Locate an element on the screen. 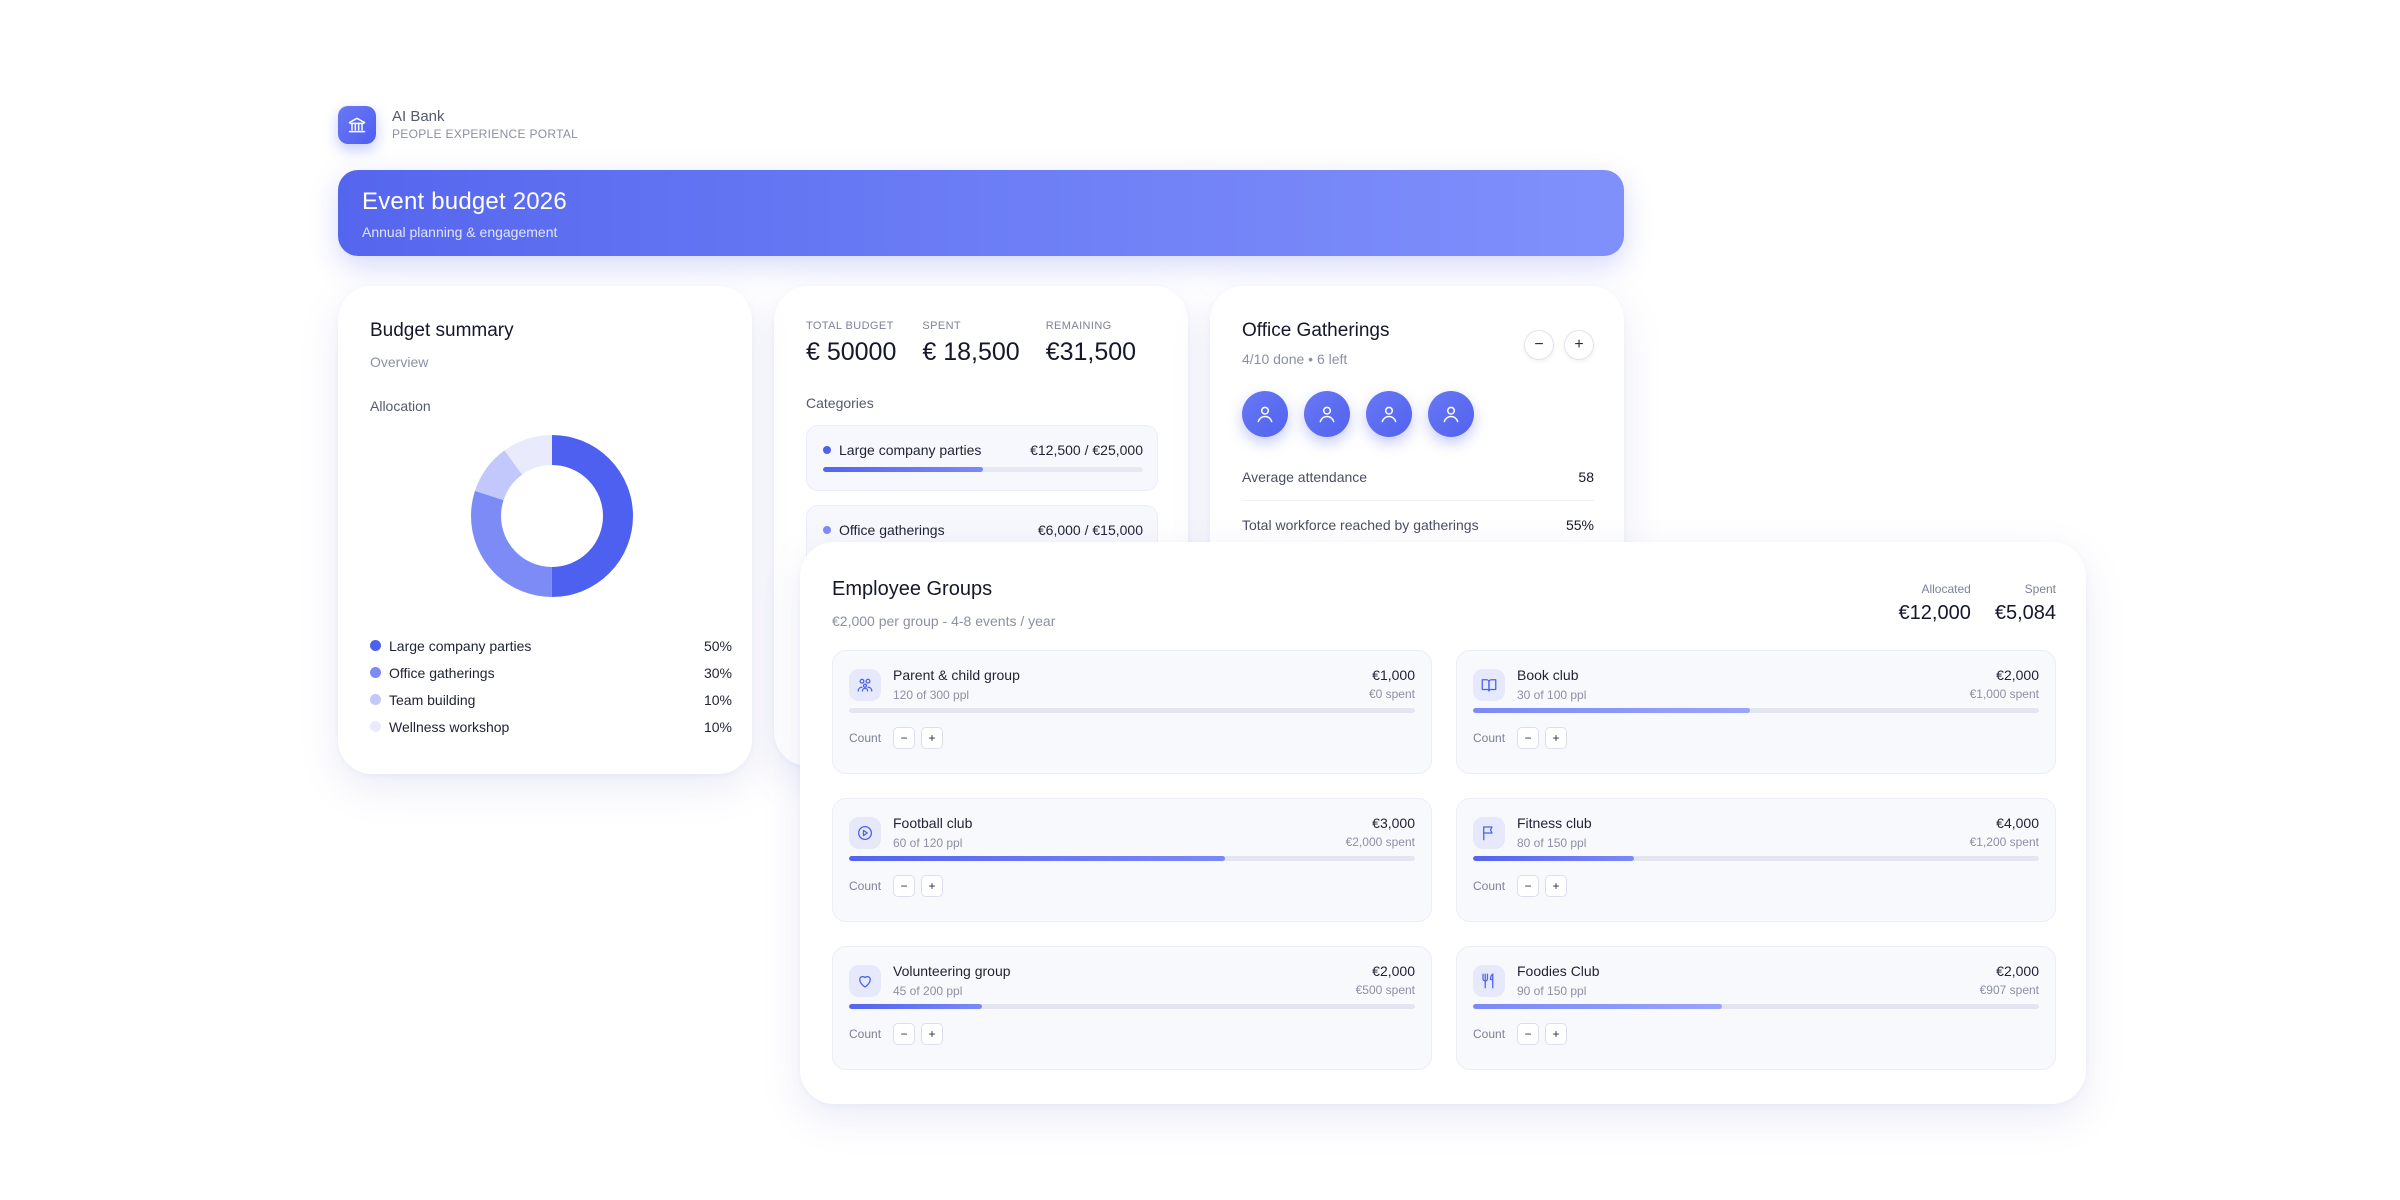 The width and height of the screenshot is (2400, 1200). legend-label: Large company parties is located at coordinates (460, 645).